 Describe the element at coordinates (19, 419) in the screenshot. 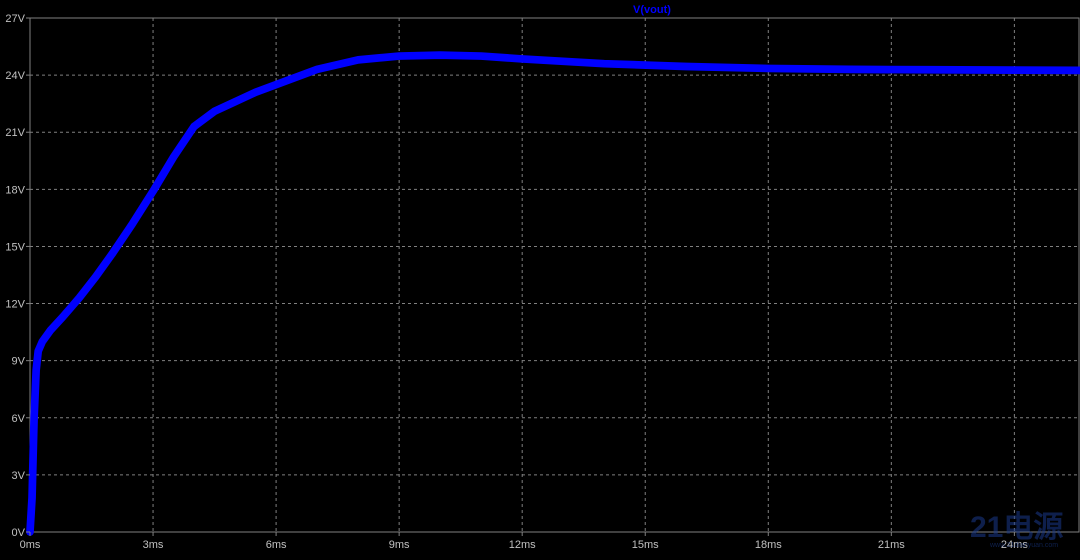

I see `y-tick-label: 6V` at that location.